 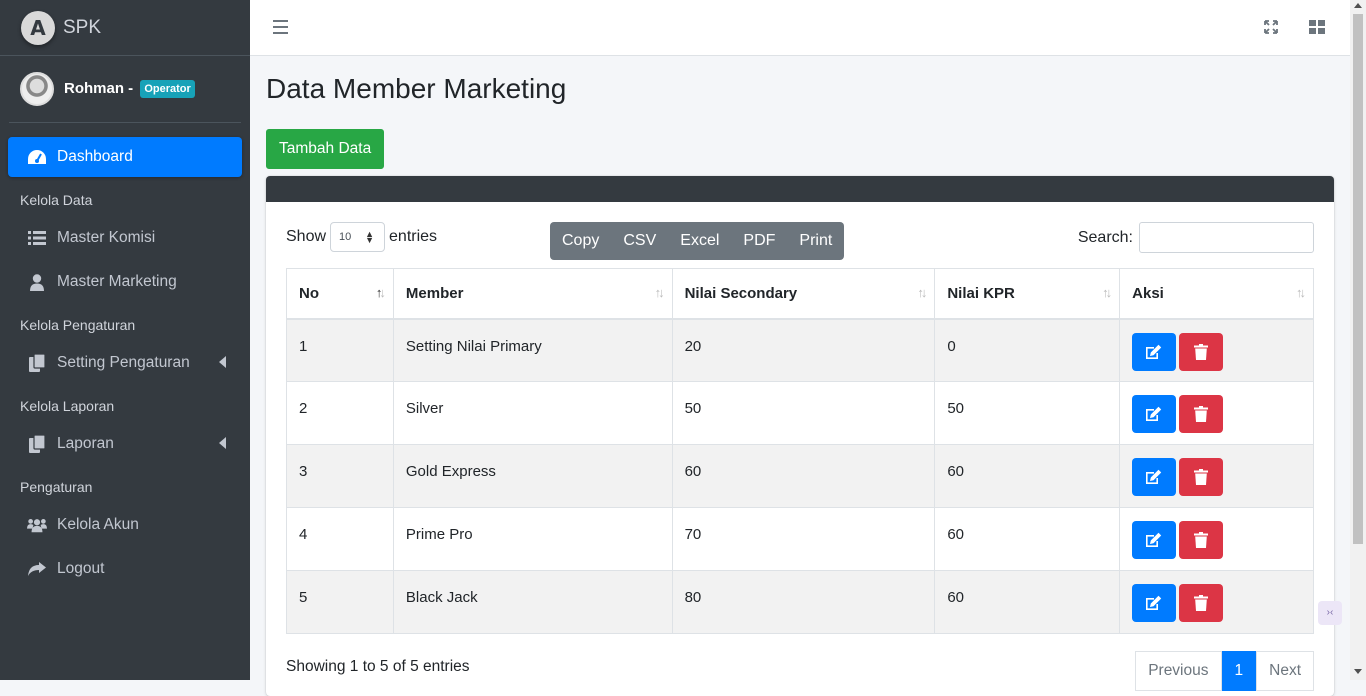 What do you see at coordinates (340, 602) in the screenshot?
I see `table-cell: 5` at bounding box center [340, 602].